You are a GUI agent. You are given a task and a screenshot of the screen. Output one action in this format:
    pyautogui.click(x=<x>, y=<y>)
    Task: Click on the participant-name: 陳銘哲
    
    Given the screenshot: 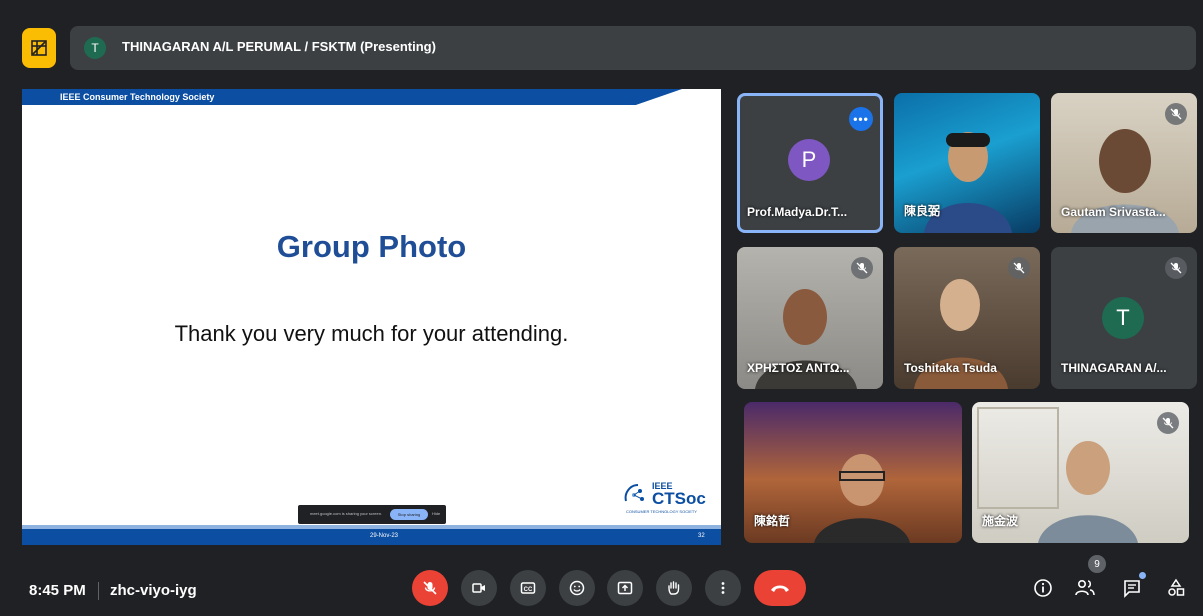 What is the action you would take?
    pyautogui.click(x=772, y=521)
    